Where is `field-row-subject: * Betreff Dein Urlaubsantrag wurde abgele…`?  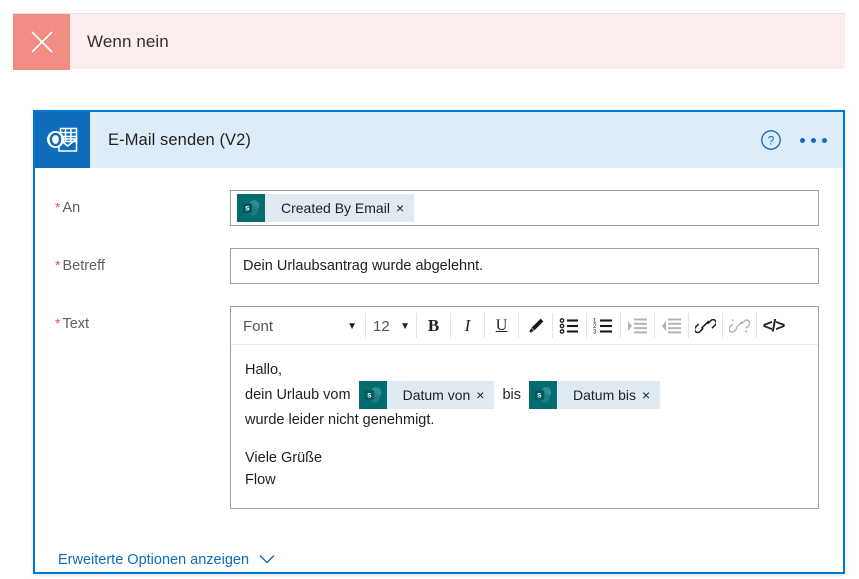 field-row-subject: * Betreff Dein Urlaubsantrag wurde abgele… is located at coordinates (439, 266).